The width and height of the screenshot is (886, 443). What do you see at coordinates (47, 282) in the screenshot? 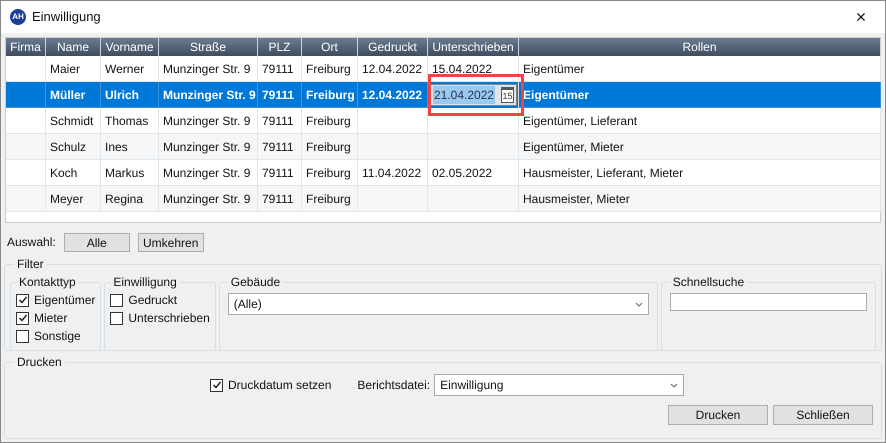
I see `group-title: Kontakttyp` at bounding box center [47, 282].